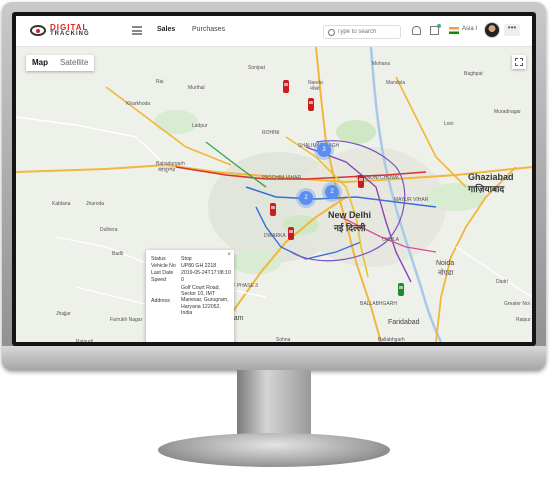 The height and width of the screenshot is (500, 550). Describe the element at coordinates (138, 104) in the screenshot. I see `map-place-label: Kharkhoda` at that location.